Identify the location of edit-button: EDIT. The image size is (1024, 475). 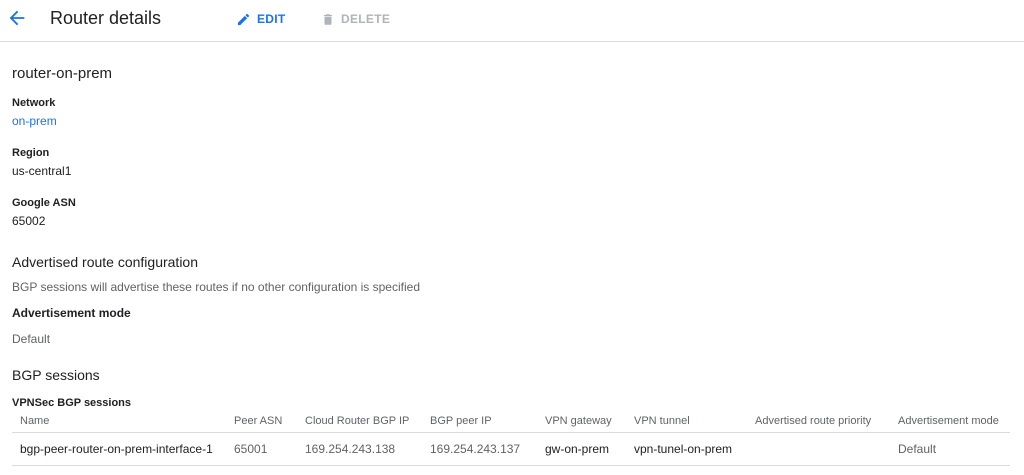
(261, 19).